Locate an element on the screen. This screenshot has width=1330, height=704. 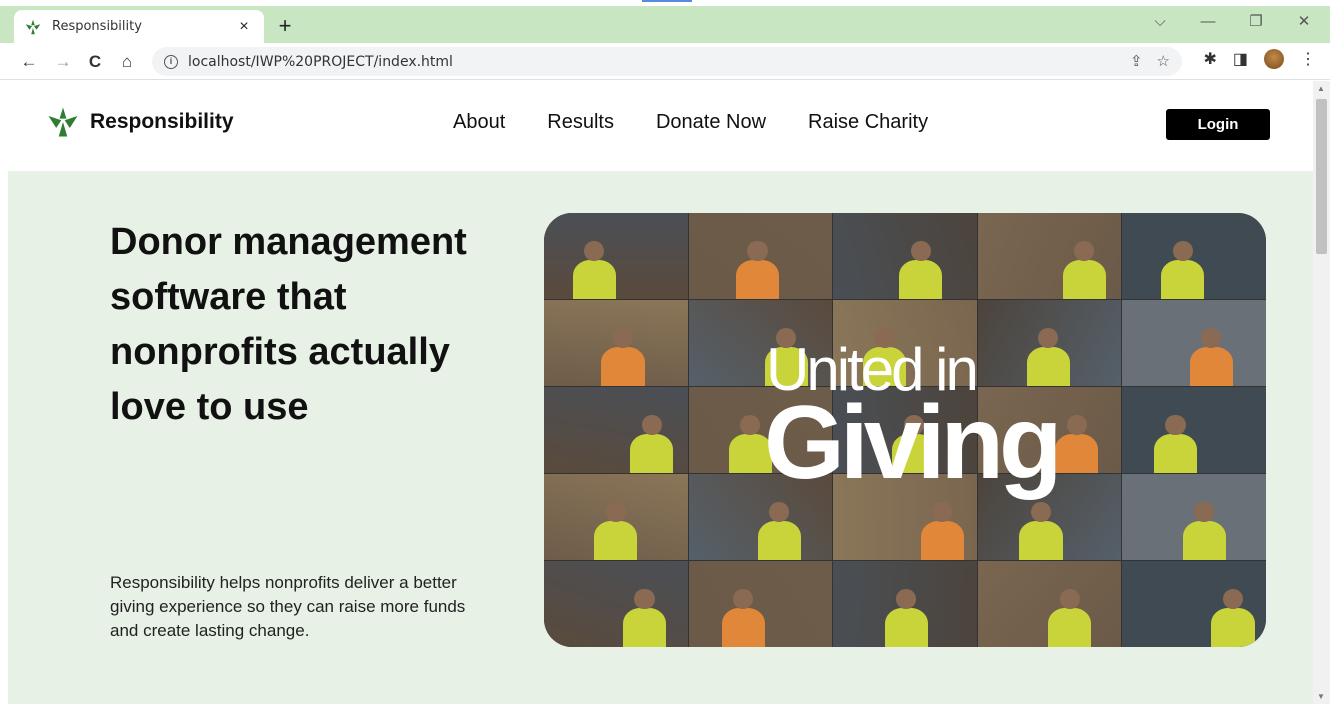
address-bar: i localhost/IWP%20PROJECT/index.html ⇪ ☆ is located at coordinates (667, 61).